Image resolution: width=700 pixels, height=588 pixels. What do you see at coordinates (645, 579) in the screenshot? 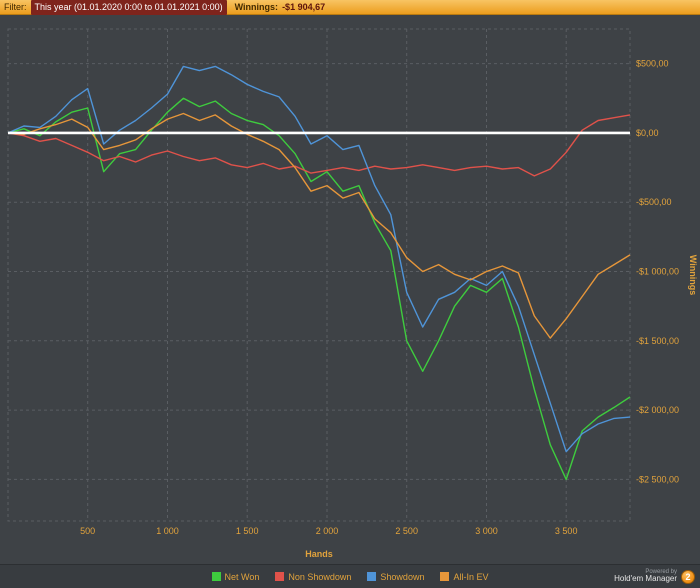
I see `brand-name: Hold'em Manager` at bounding box center [645, 579].